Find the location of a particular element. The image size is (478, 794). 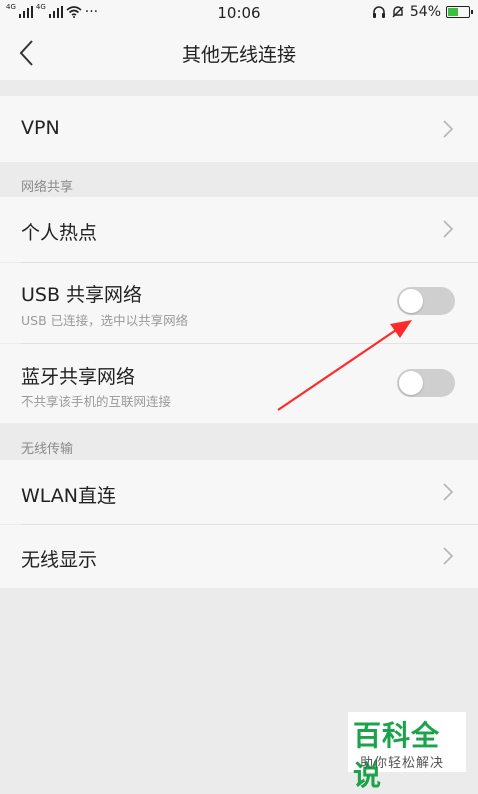

status-right: 54% is located at coordinates (422, 12).